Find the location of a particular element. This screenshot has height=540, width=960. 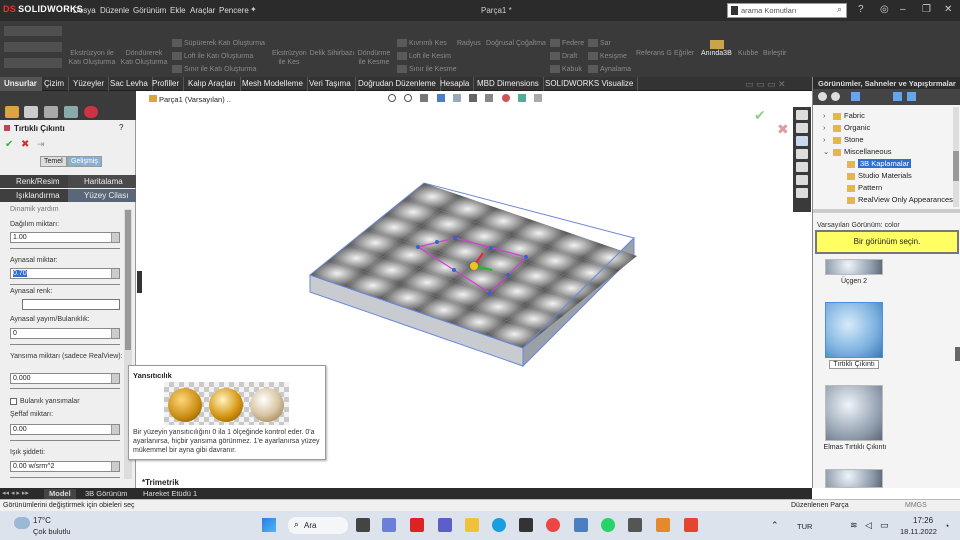

capcut-icon is located at coordinates (635, 525).